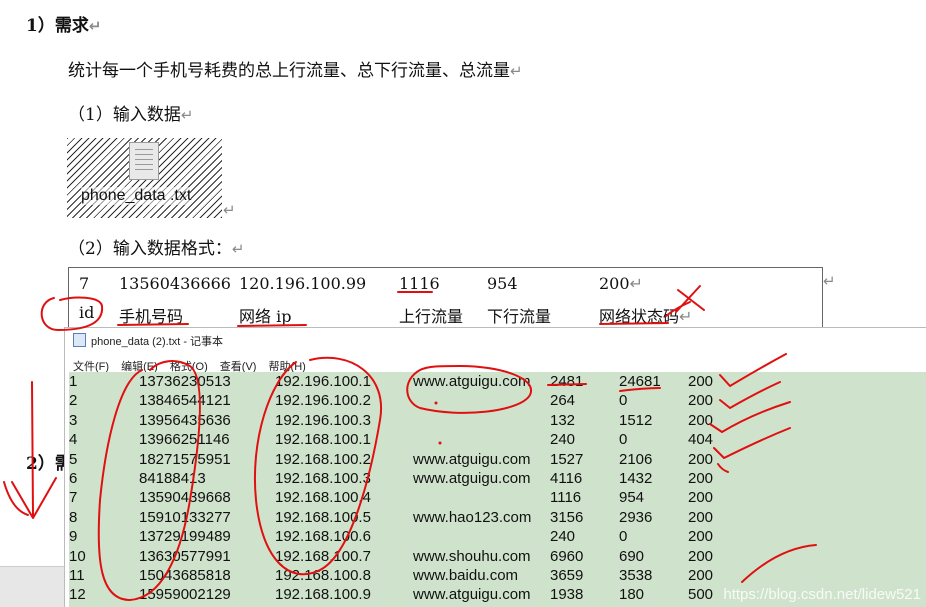  What do you see at coordinates (185, 381) in the screenshot?
I see `row-phone: 13736230513` at bounding box center [185, 381].